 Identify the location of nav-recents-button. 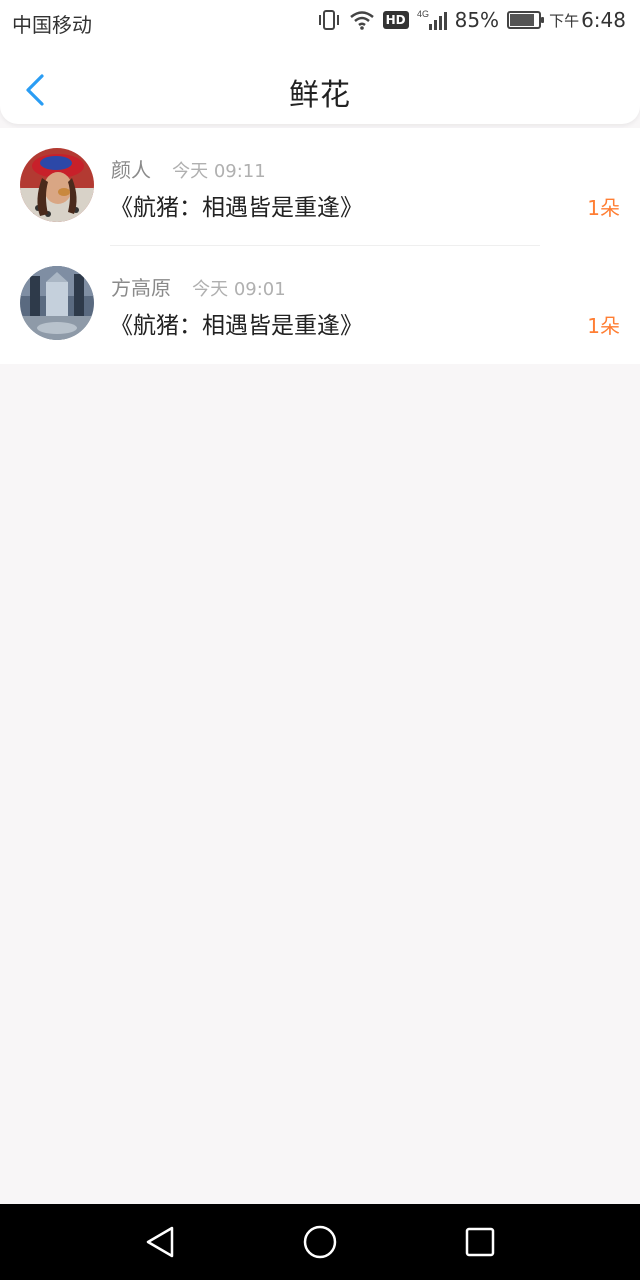
(480, 1242).